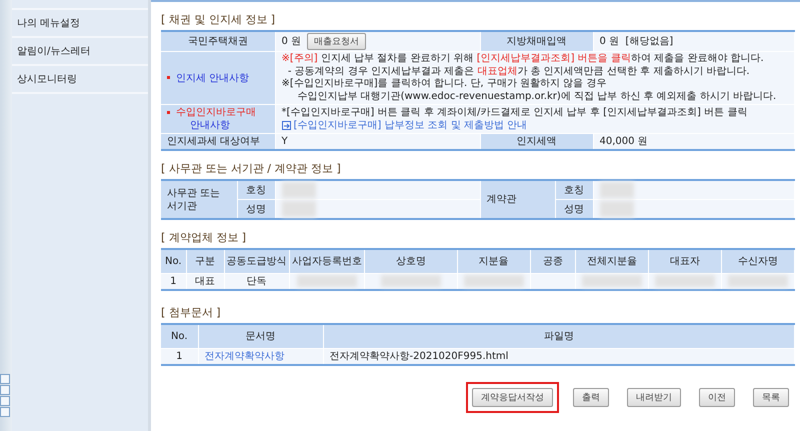 Image resolution: width=800 pixels, height=431 pixels. I want to click on field-value: 40,000 원, so click(693, 142).